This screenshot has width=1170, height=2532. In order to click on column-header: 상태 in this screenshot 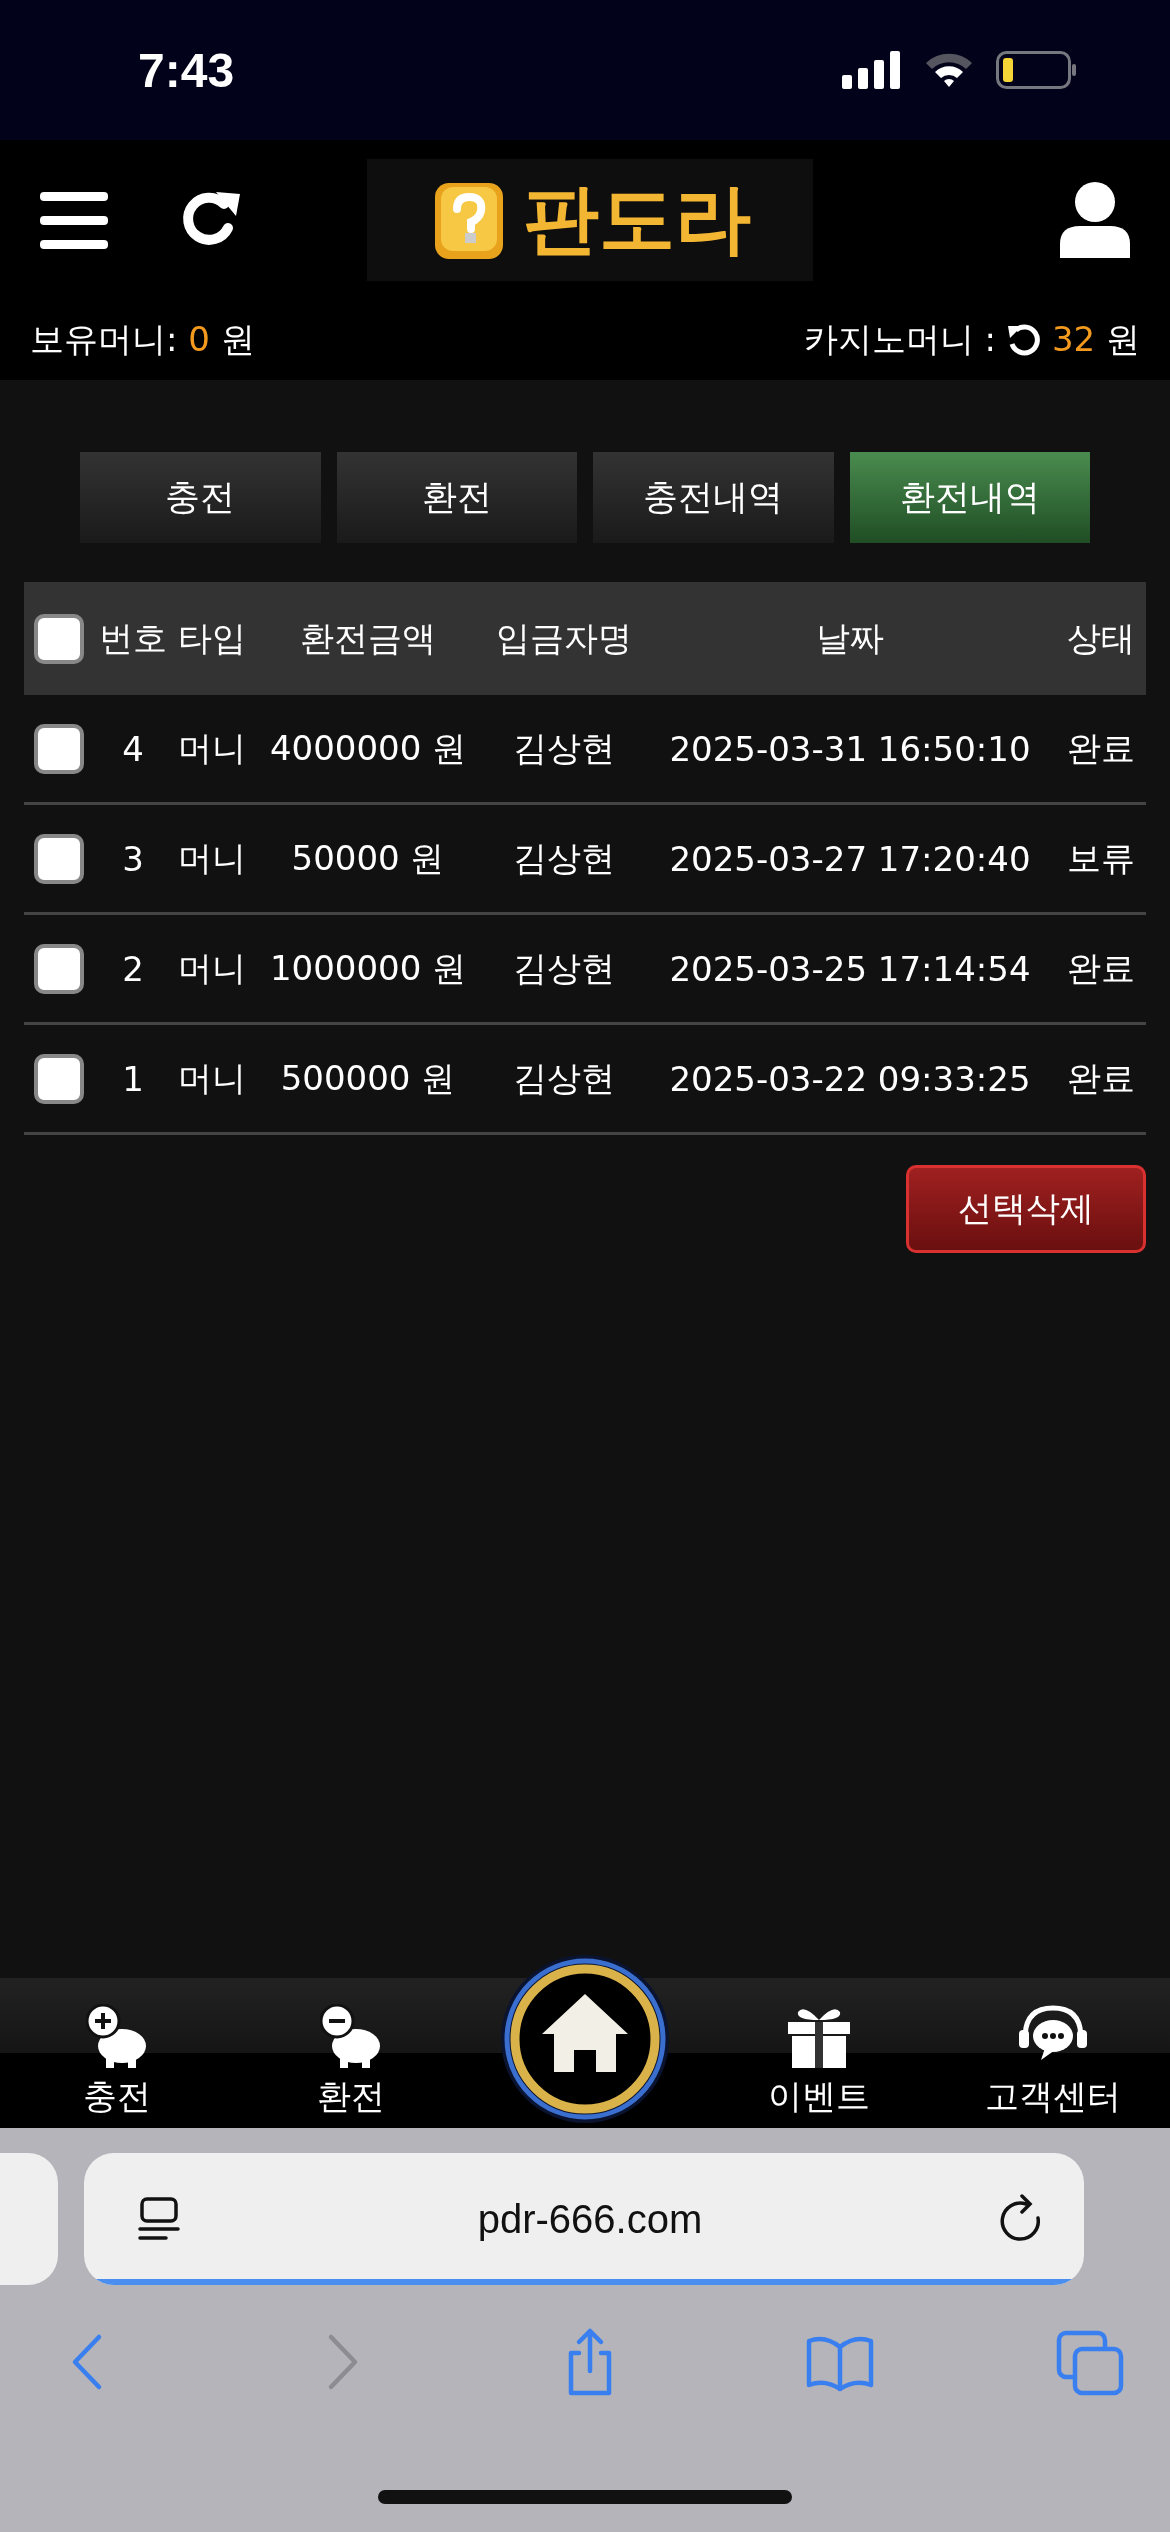, I will do `click(1101, 638)`.